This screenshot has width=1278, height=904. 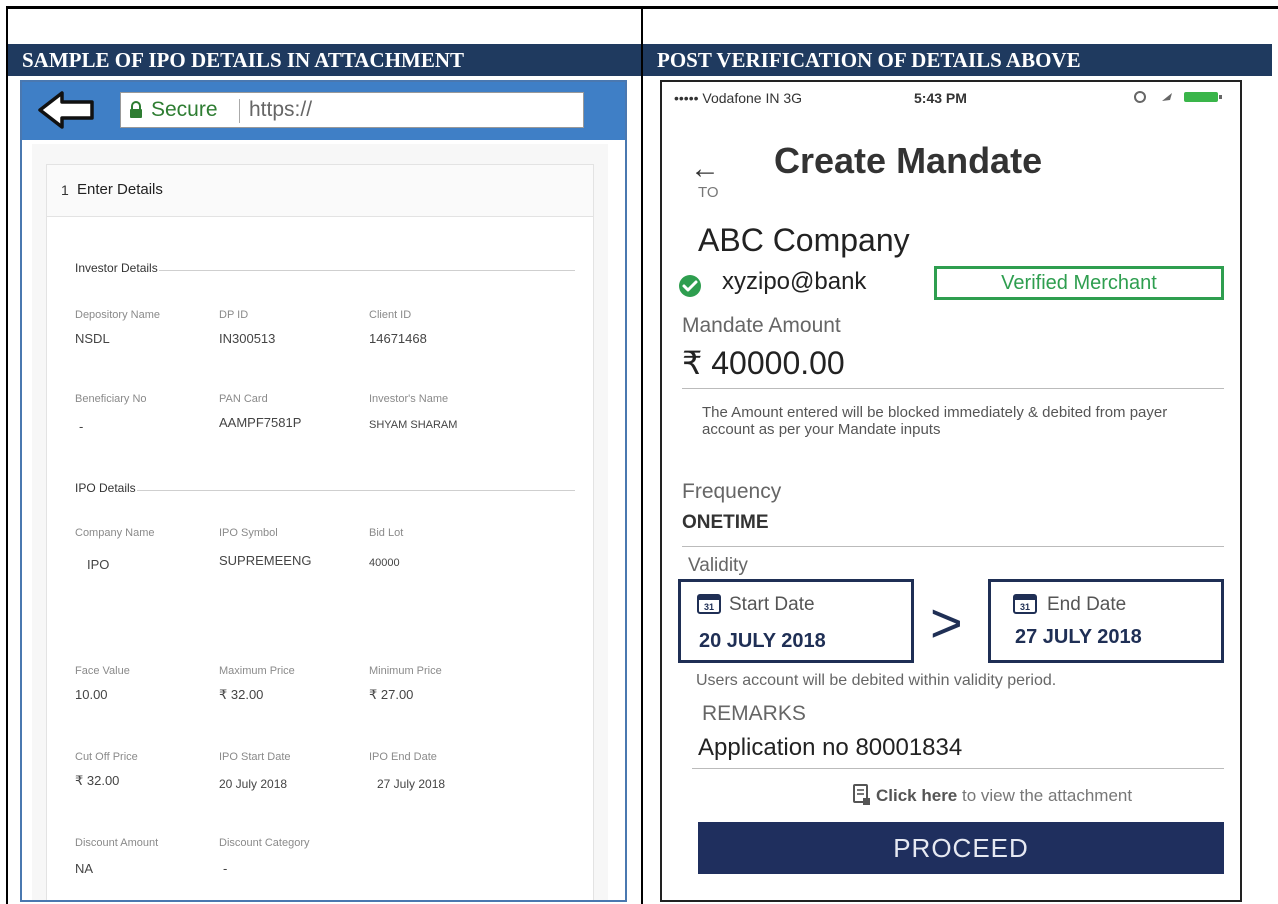 I want to click on frequency-value: ONETIME, so click(x=725, y=523).